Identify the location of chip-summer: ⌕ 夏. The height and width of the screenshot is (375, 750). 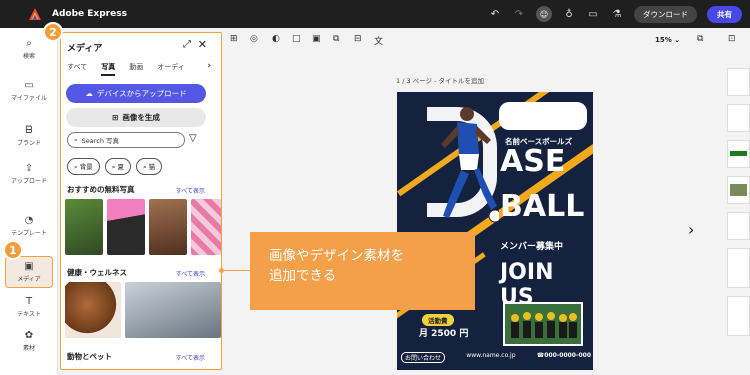
(117, 166).